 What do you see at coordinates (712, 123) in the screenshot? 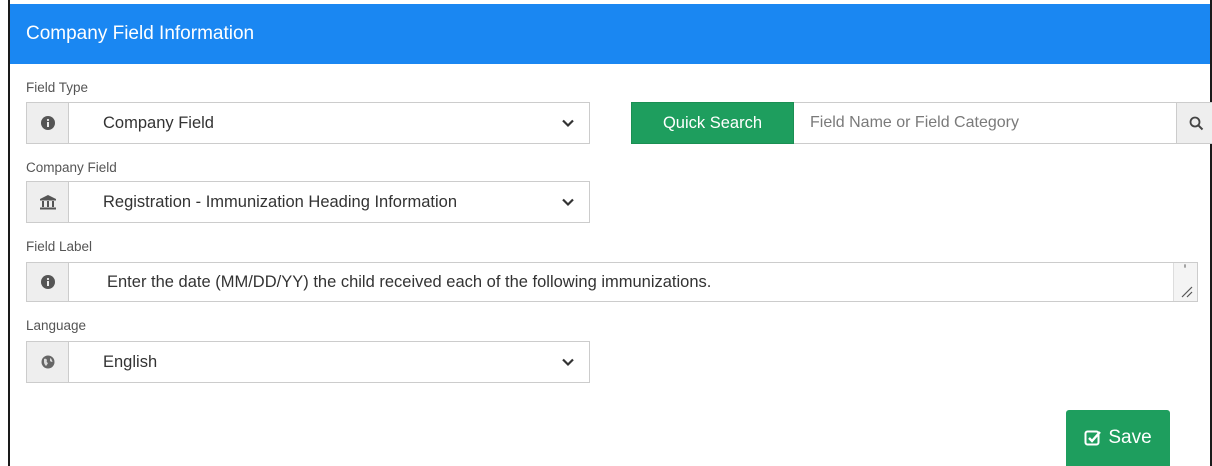
I see `quick-search-button: Quick Search` at bounding box center [712, 123].